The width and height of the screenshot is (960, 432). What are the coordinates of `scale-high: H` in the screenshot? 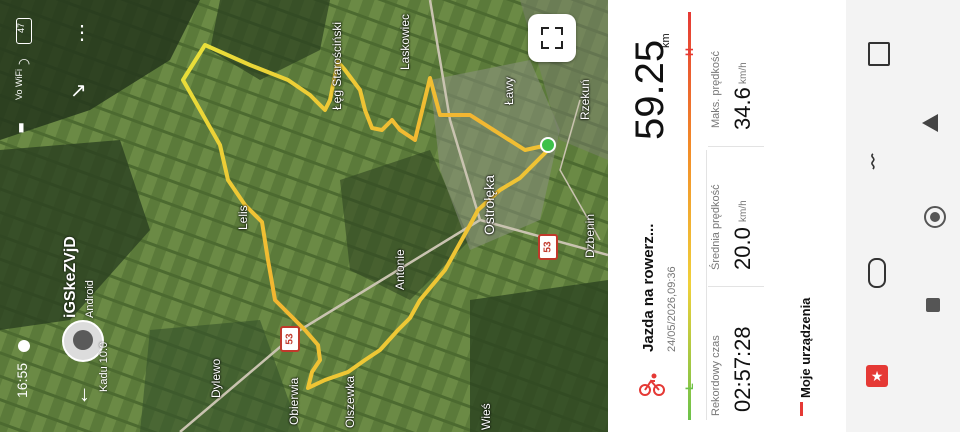 It's located at (690, 52).